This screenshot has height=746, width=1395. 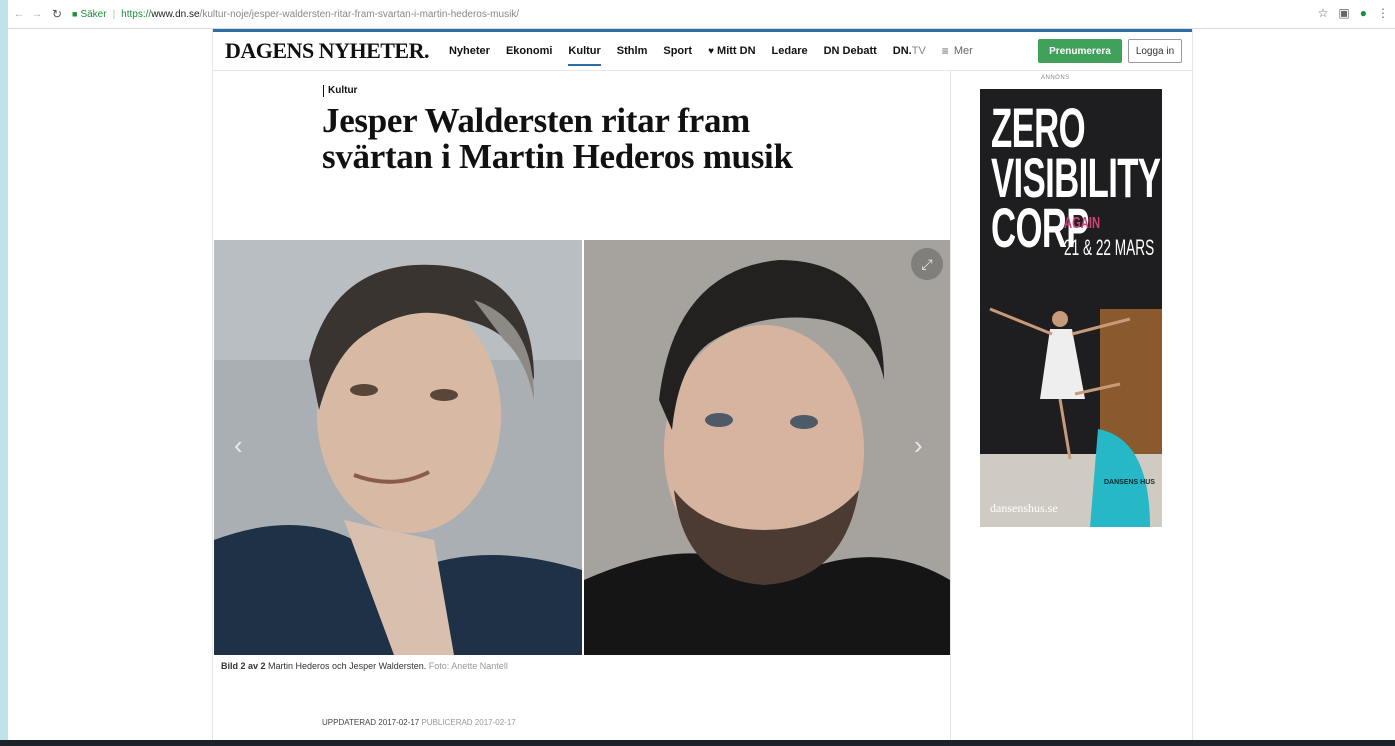 I want to click on portrait-photo-martin-hederos: ›, so click(x=767, y=447).